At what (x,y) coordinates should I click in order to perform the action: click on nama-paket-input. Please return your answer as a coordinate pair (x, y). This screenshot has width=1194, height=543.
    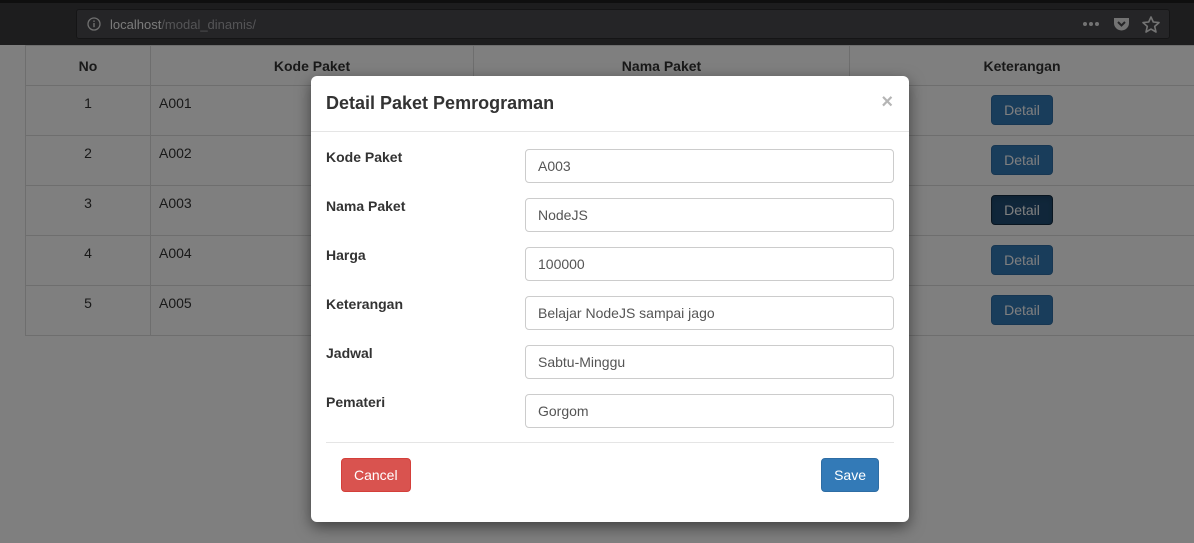
    Looking at the image, I should click on (709, 215).